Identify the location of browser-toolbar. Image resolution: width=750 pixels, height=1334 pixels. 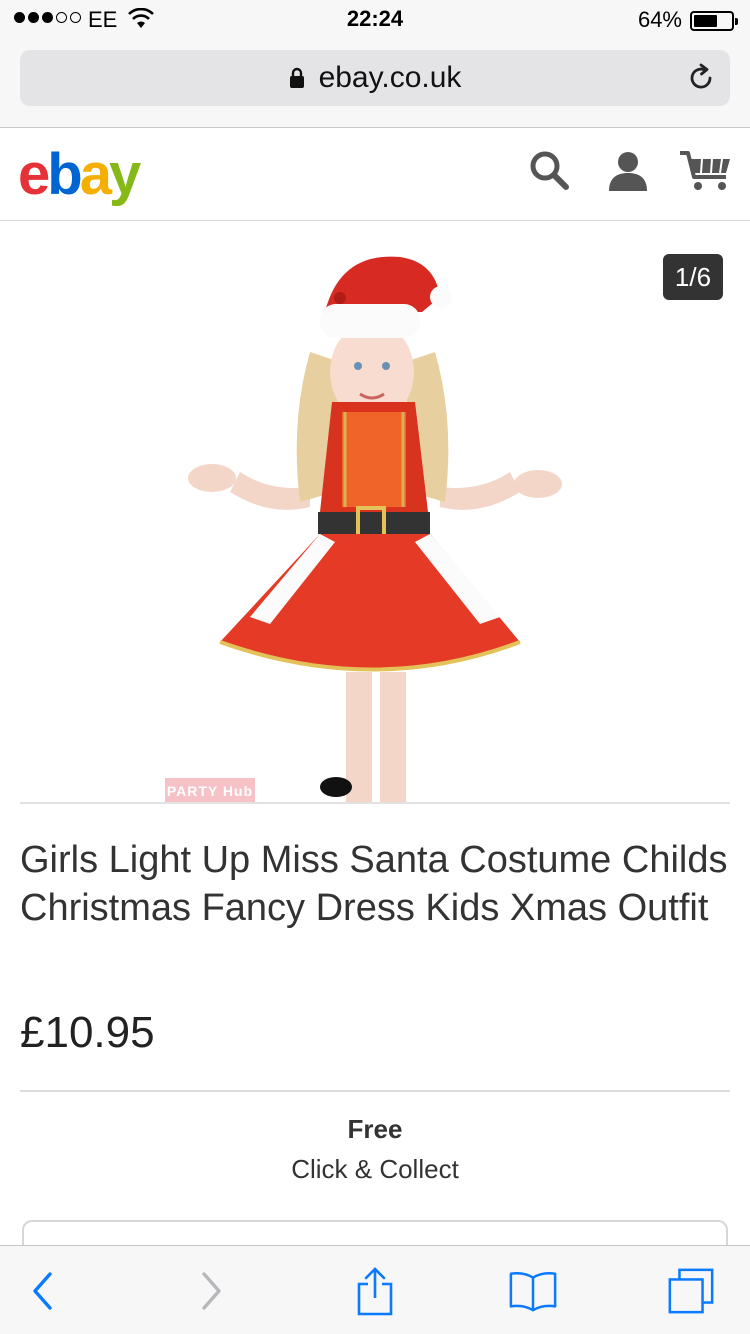
(375, 1289).